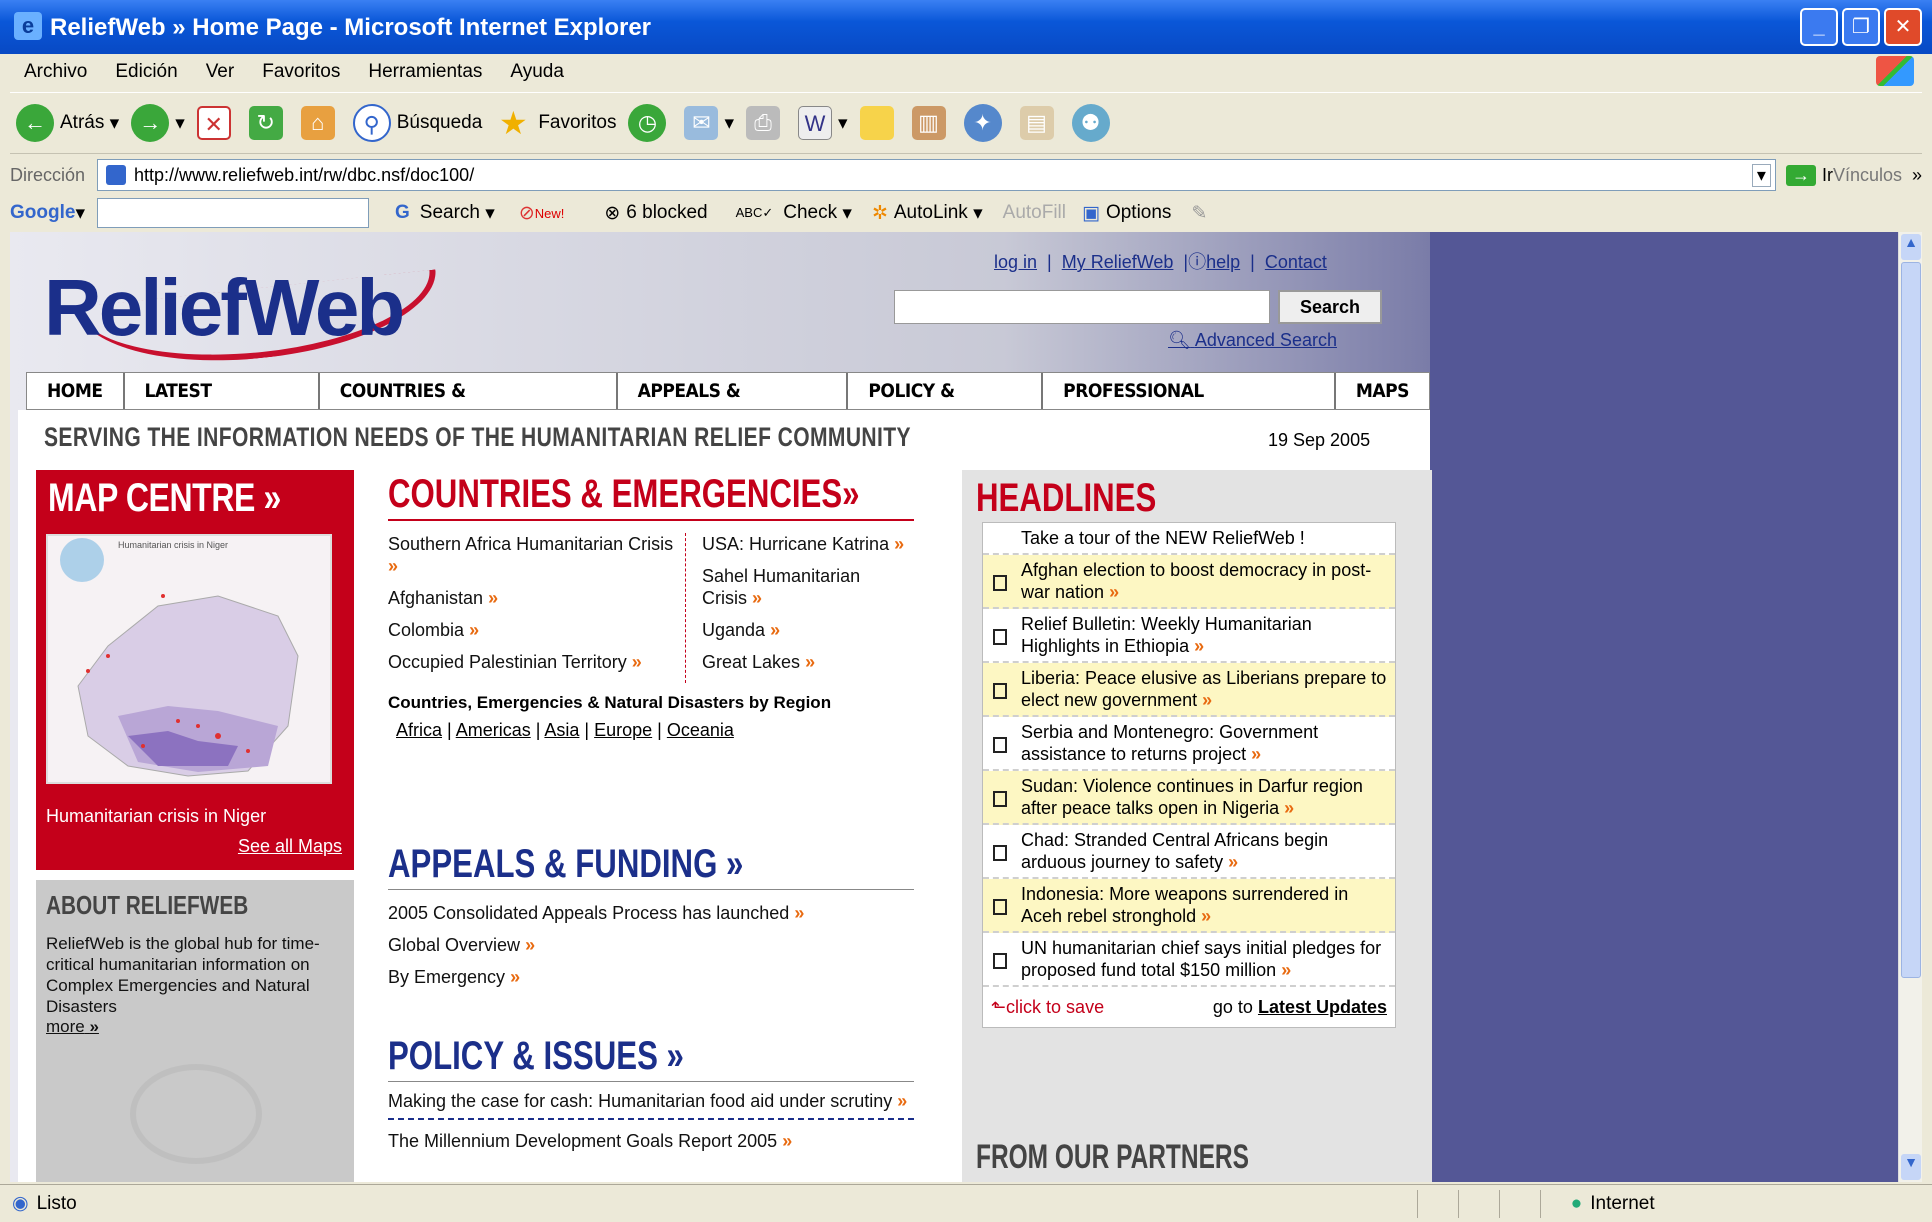 This screenshot has height=1222, width=1932. Describe the element at coordinates (555, 123) in the screenshot. I see `favorites-button: ★ Favoritos` at that location.